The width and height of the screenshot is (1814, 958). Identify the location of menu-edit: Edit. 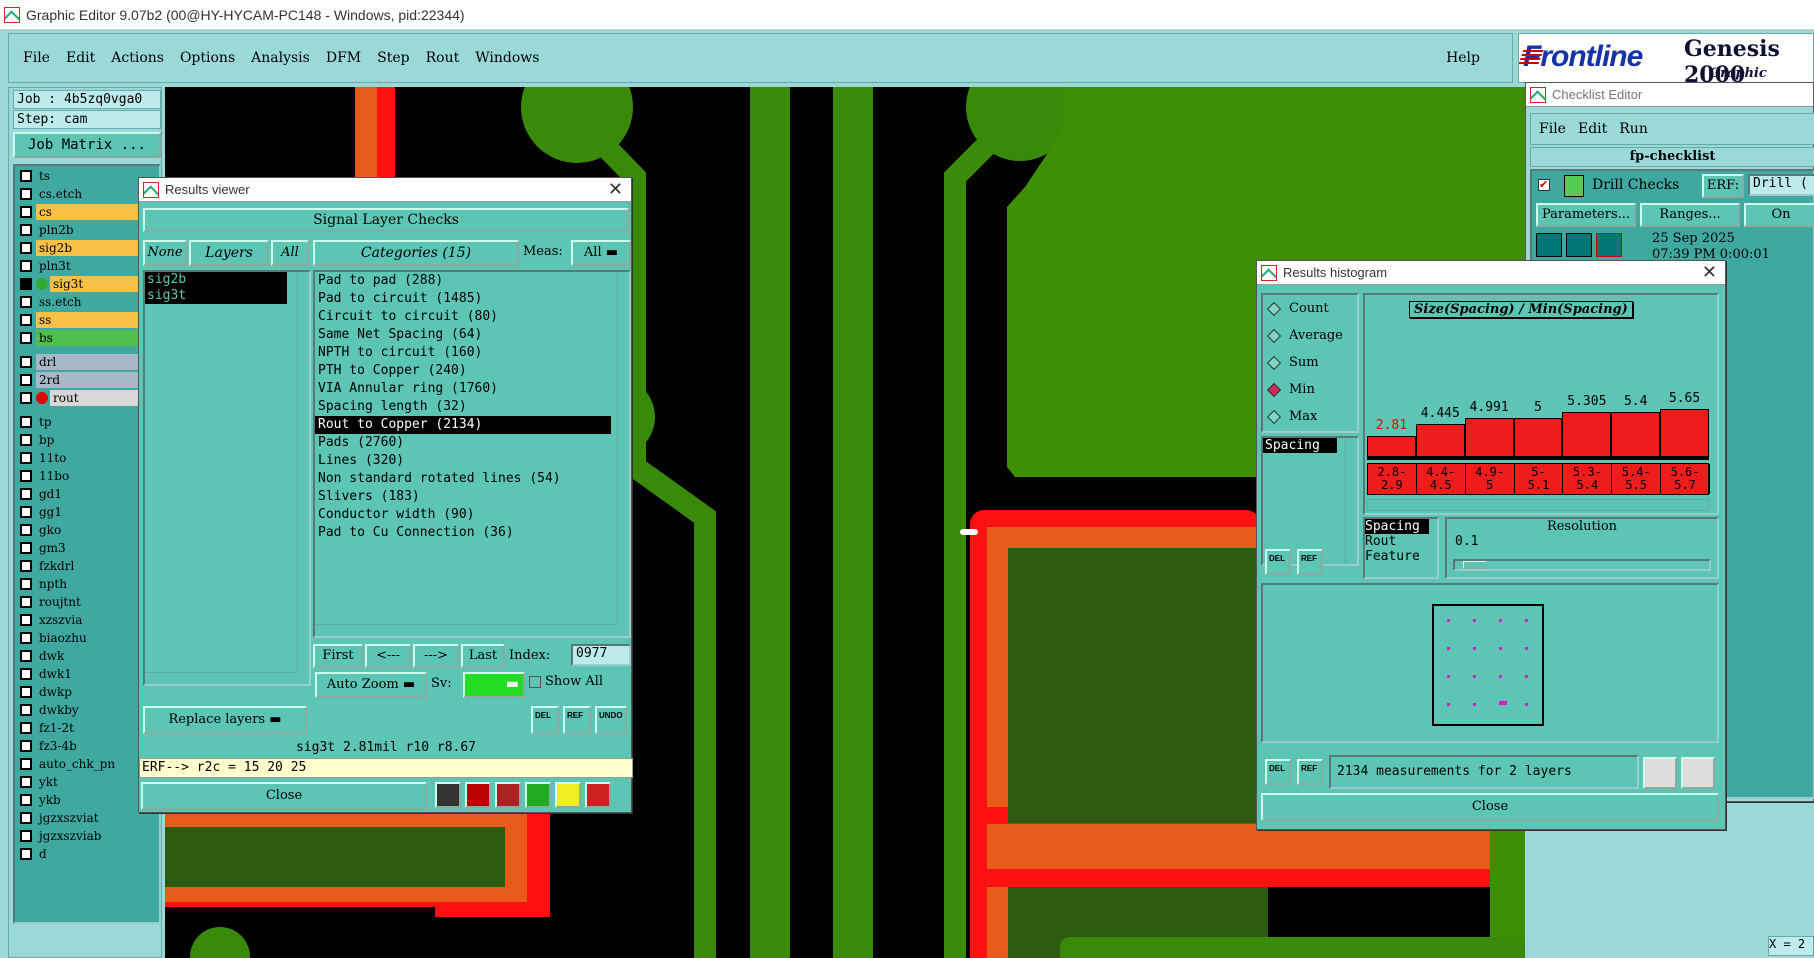
(80, 58).